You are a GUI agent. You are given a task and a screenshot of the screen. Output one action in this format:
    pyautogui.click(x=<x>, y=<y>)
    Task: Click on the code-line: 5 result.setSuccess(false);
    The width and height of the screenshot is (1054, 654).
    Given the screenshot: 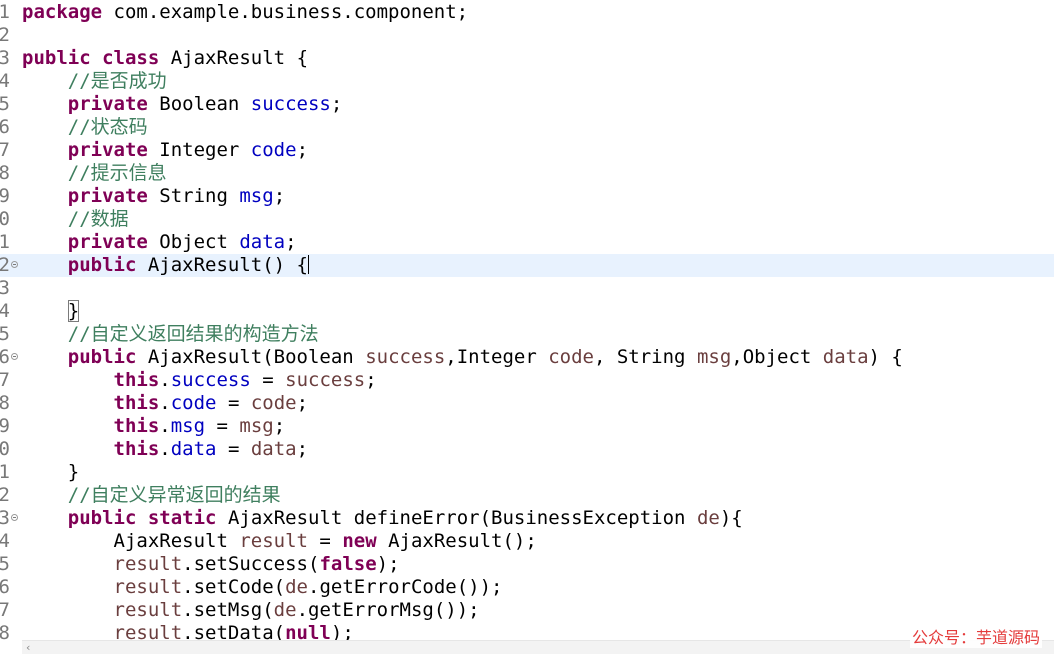 What is the action you would take?
    pyautogui.click(x=527, y=564)
    